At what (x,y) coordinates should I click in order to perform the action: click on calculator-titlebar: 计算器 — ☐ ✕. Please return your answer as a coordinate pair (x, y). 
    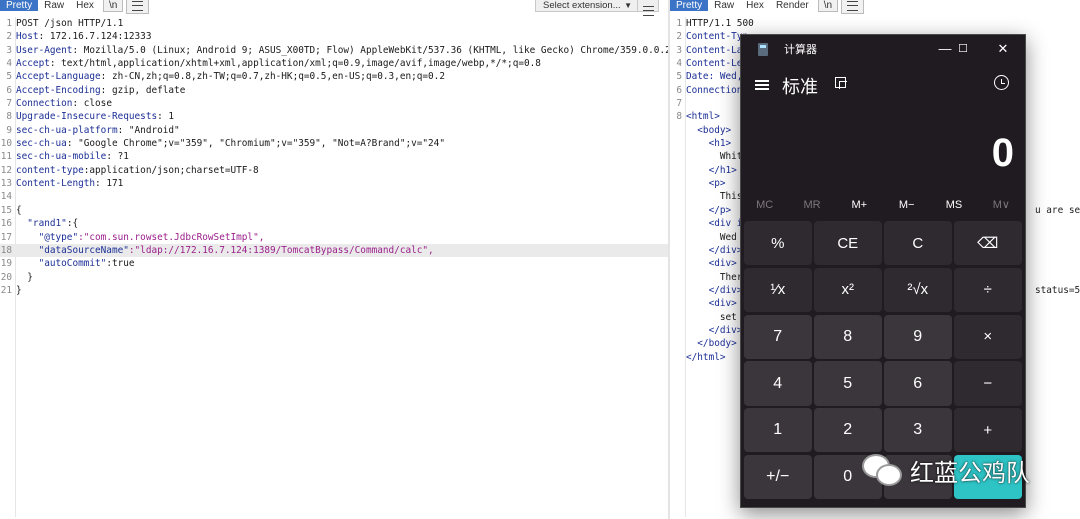
    Looking at the image, I should click on (883, 49).